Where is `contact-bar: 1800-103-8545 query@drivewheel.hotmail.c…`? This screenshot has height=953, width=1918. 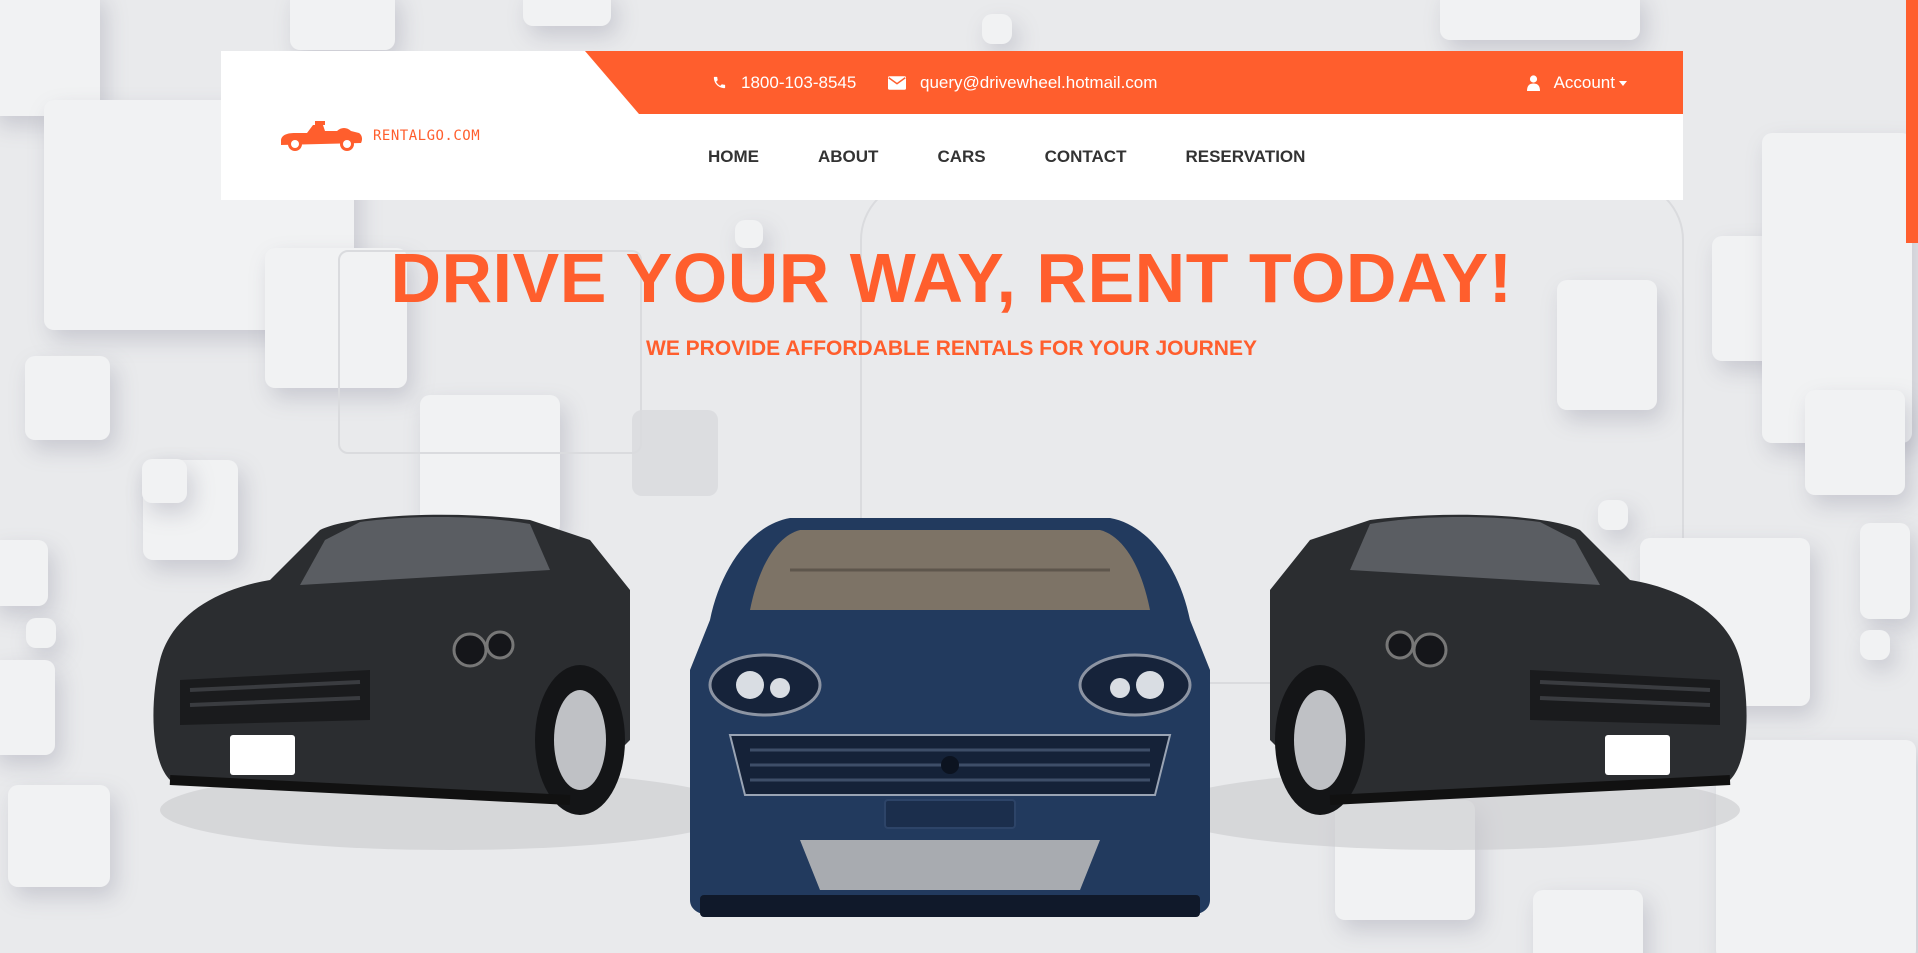
contact-bar: 1800-103-8545 query@drivewheel.hotmail.c… is located at coordinates (1134, 82).